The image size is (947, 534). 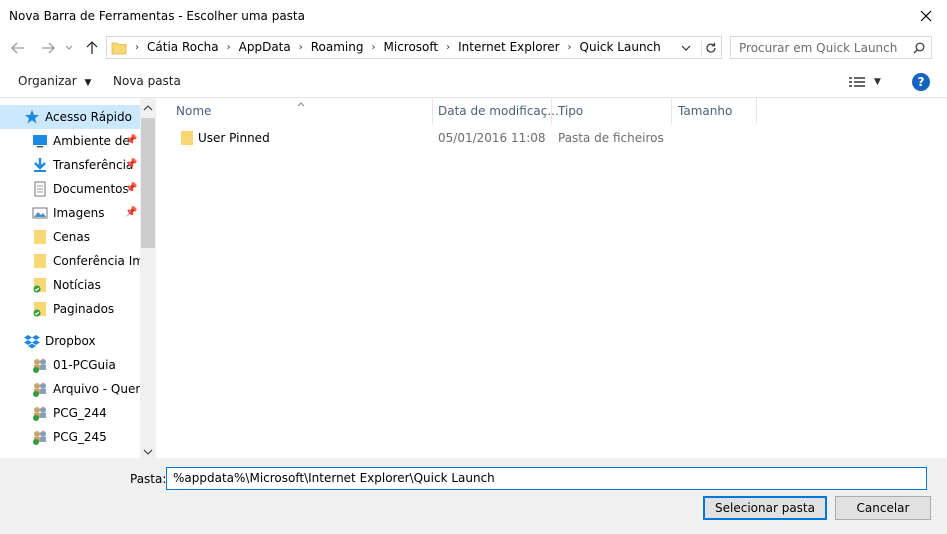 I want to click on nav-item-pictures: Imagens 📌, so click(x=70, y=213).